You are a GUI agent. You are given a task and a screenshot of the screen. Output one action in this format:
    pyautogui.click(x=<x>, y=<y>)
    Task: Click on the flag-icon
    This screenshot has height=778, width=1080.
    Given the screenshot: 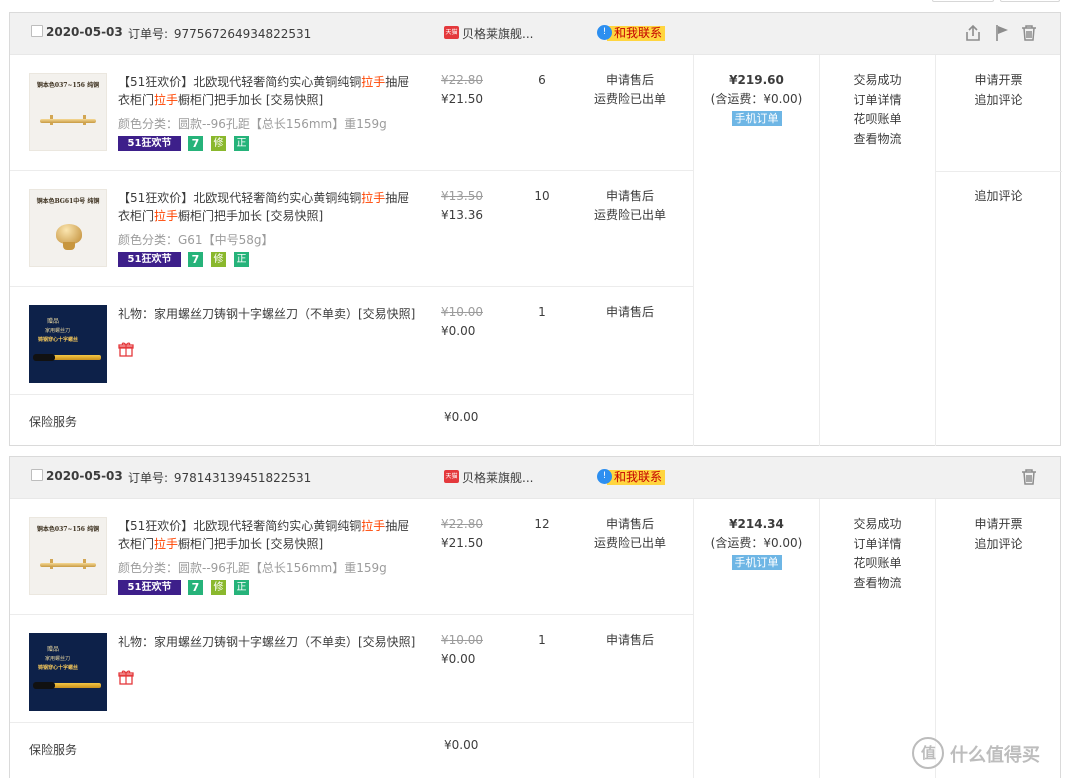 What is the action you would take?
    pyautogui.click(x=1002, y=33)
    